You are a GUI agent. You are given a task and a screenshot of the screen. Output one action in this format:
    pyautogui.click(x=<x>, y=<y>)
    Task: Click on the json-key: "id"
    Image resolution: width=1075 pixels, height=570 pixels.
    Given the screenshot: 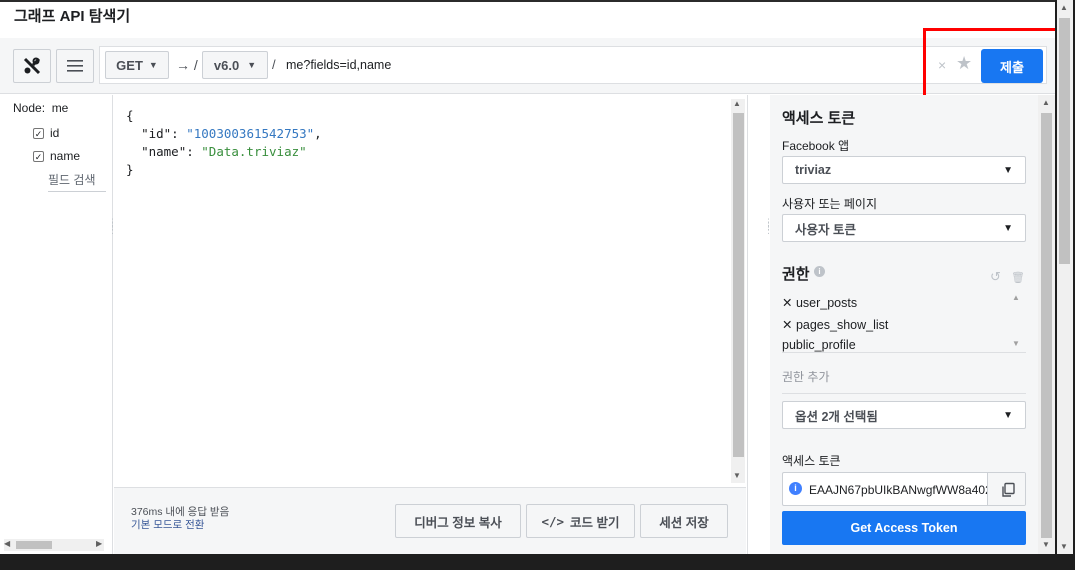 What is the action you would take?
    pyautogui.click(x=156, y=133)
    